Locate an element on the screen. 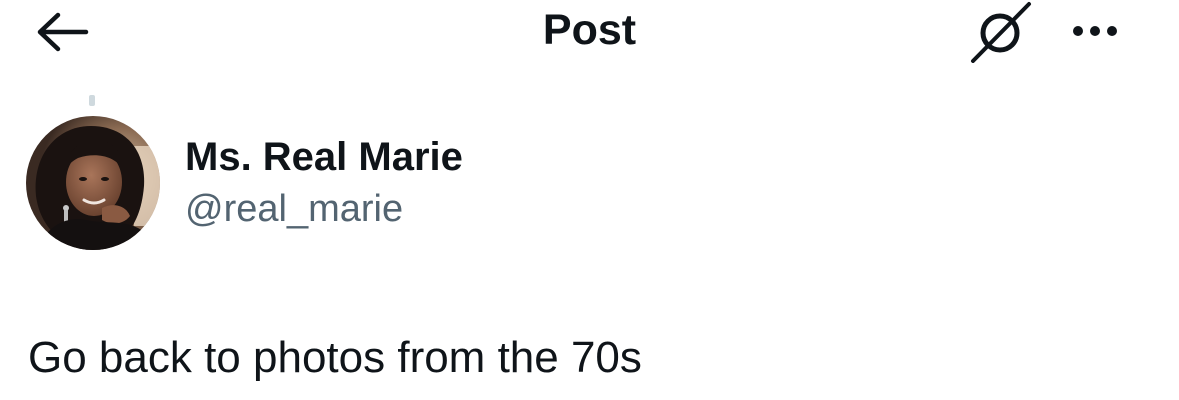  back-button is located at coordinates (62, 32).